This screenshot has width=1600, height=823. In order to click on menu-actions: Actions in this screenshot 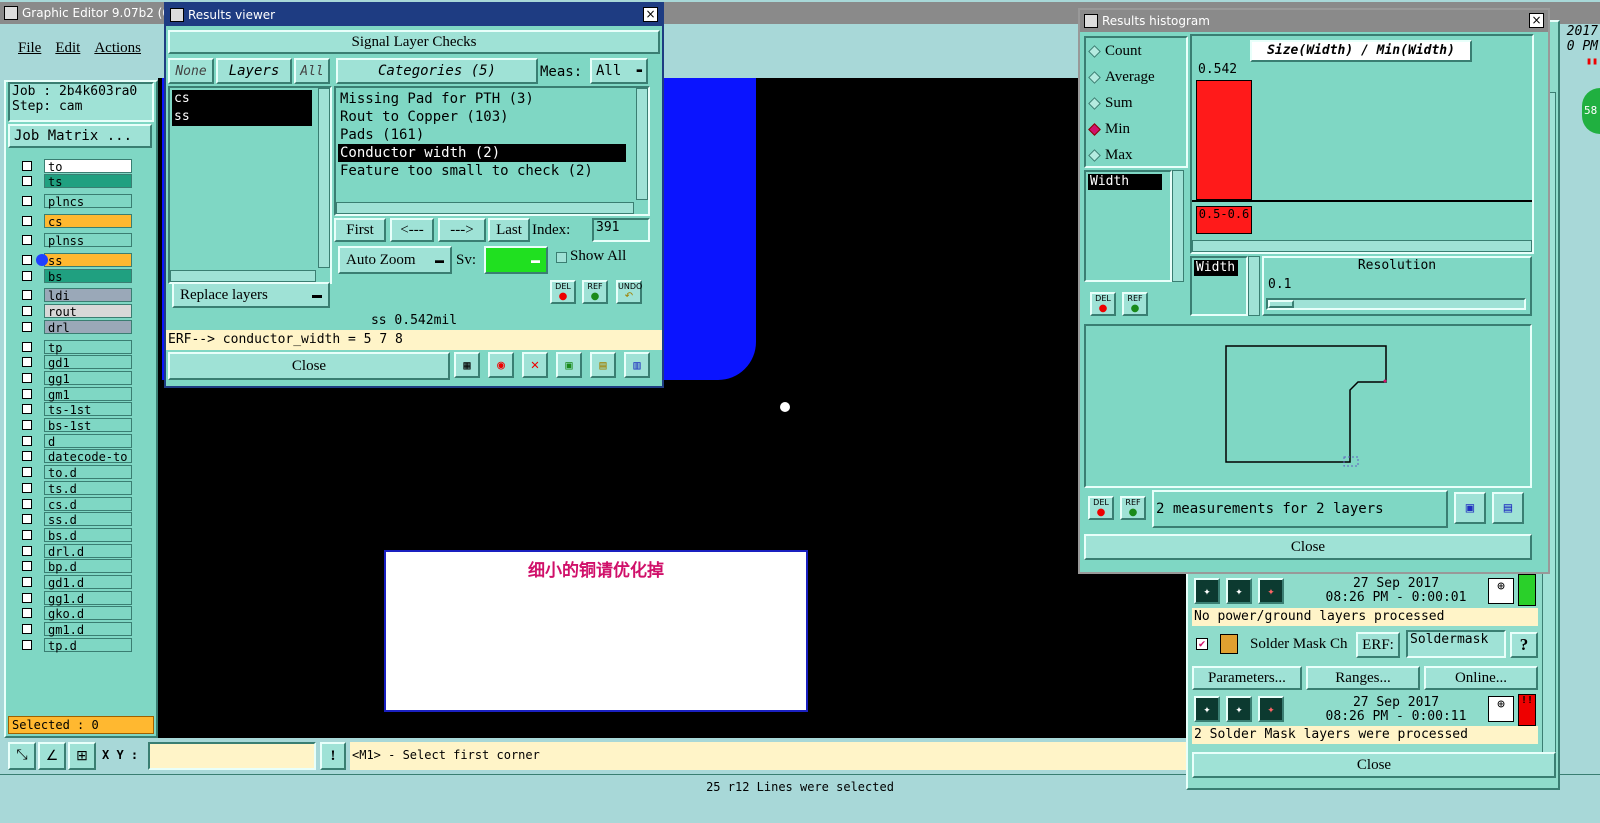, I will do `click(117, 51)`.